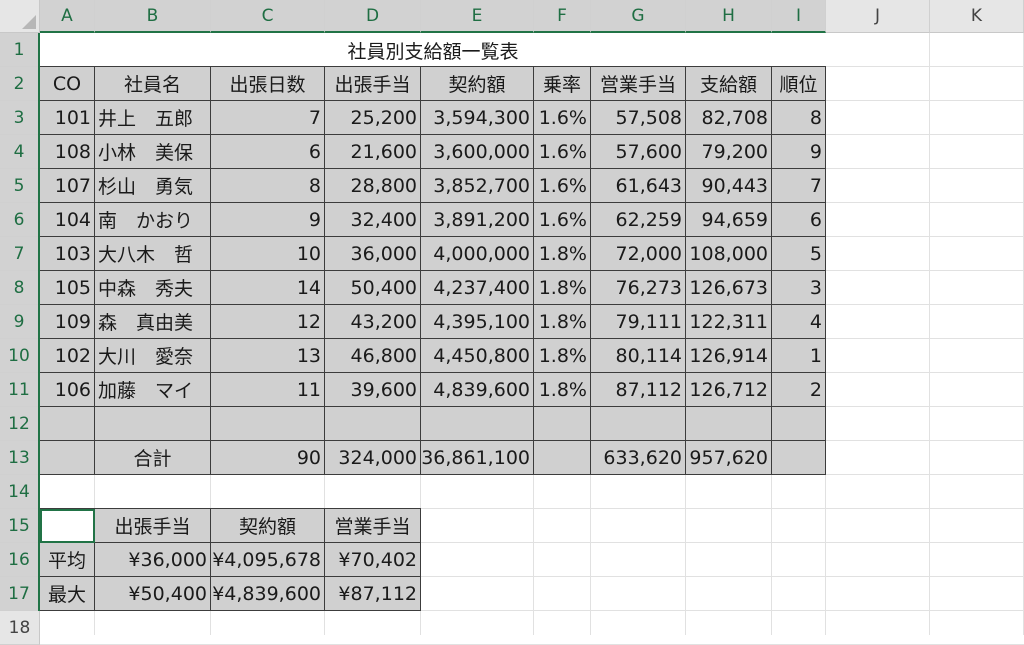  Describe the element at coordinates (799, 254) in the screenshot. I see `data-cell: 5` at that location.